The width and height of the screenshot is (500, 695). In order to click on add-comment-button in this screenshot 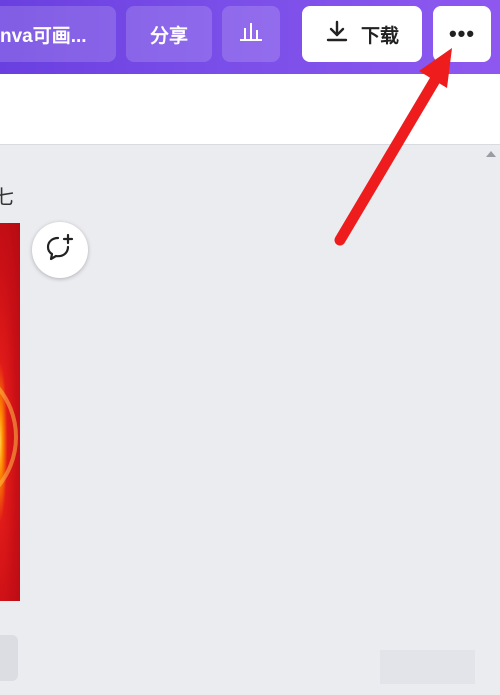, I will do `click(60, 250)`.